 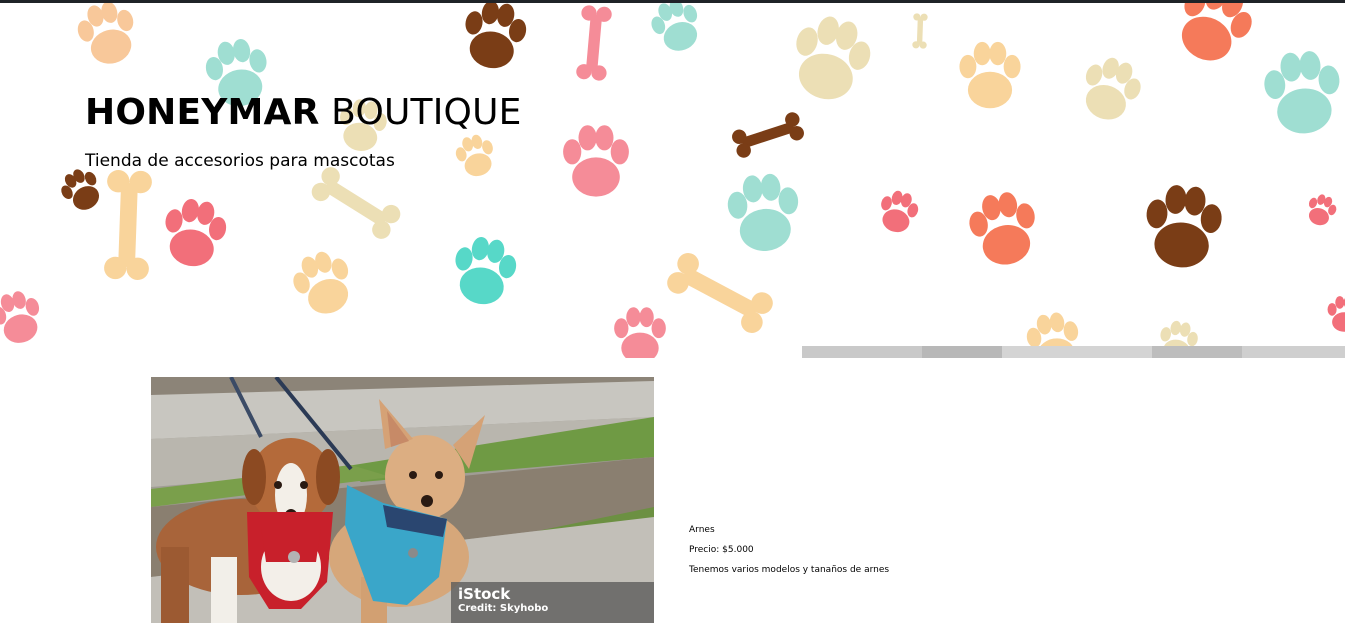 I want to click on image-credit-overlay: iStock Credit: Skyhobo, so click(x=552, y=602).